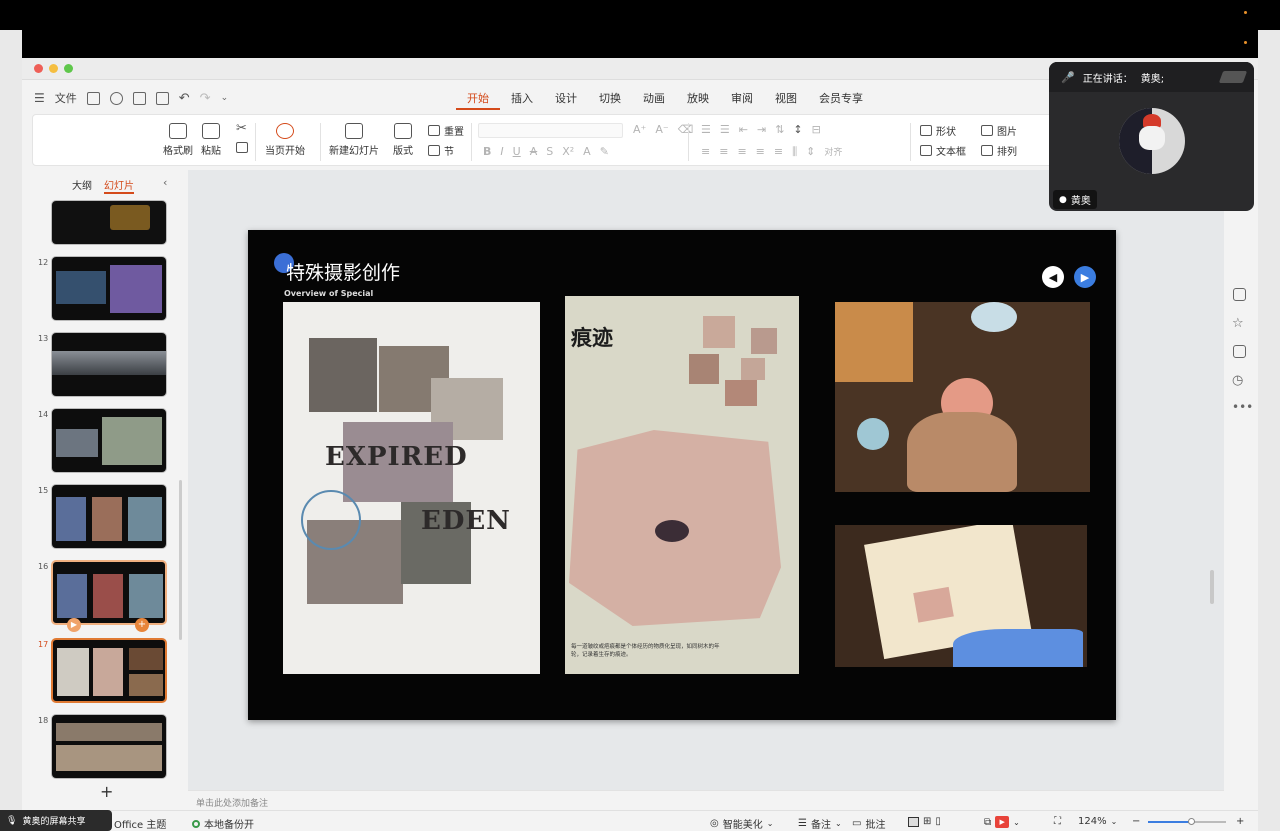 Image resolution: width=1280 pixels, height=831 pixels. What do you see at coordinates (241, 128) in the screenshot?
I see `cut-icon: ✂` at bounding box center [241, 128].